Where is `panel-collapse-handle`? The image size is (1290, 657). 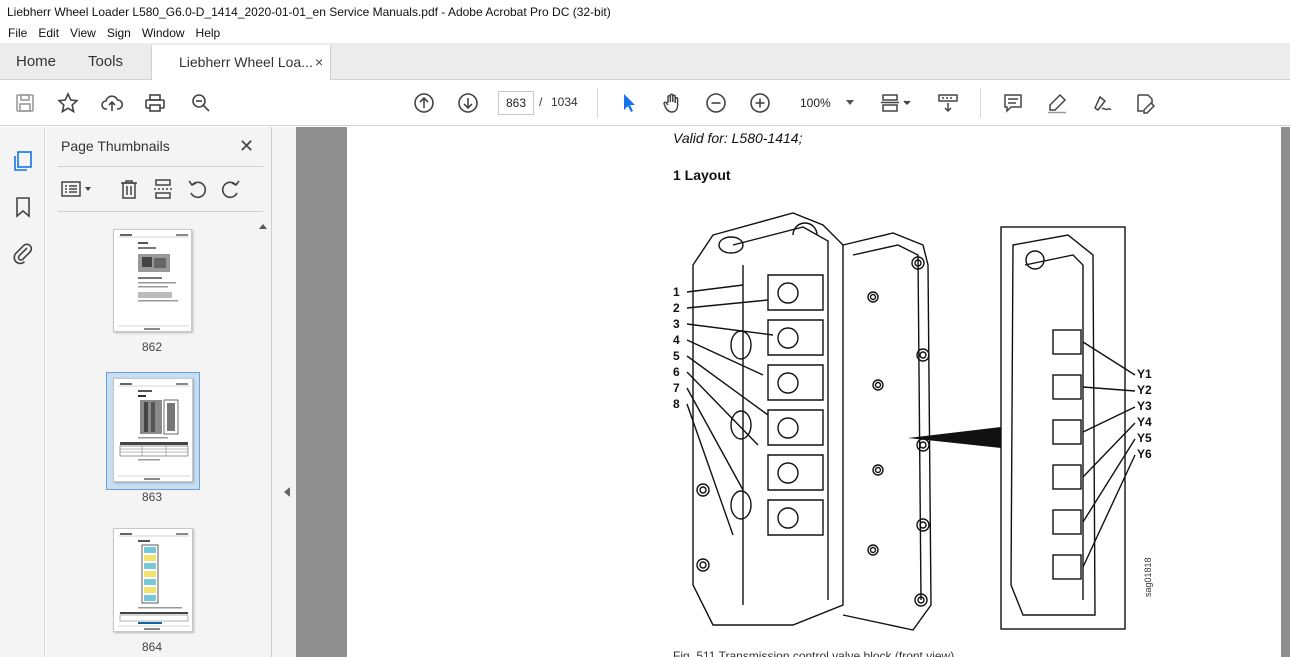 panel-collapse-handle is located at coordinates (284, 392).